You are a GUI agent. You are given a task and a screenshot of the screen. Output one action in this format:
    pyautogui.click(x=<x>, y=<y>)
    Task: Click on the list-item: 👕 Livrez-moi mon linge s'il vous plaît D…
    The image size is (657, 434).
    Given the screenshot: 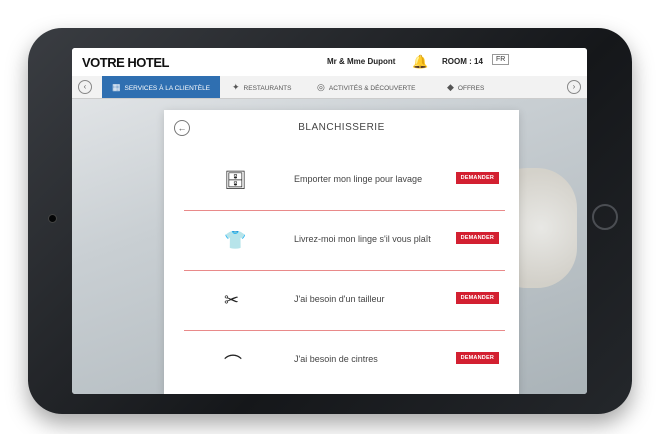 What is the action you would take?
    pyautogui.click(x=344, y=240)
    